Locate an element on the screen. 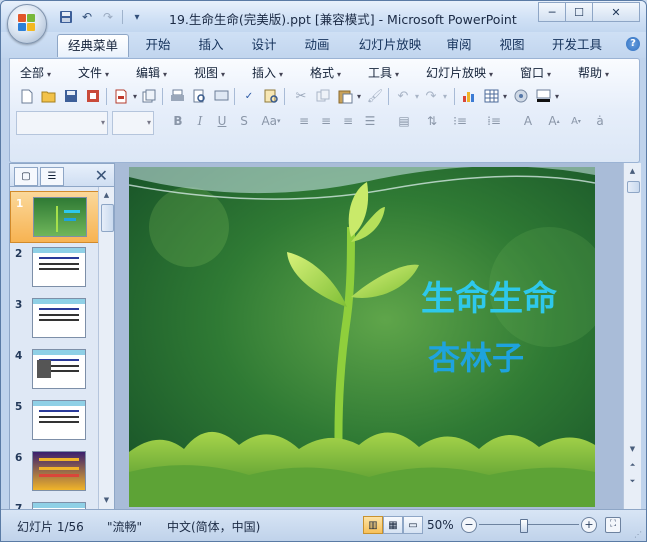 This screenshot has height=542, width=647. outline-tab-icon: ☰ is located at coordinates (52, 176).